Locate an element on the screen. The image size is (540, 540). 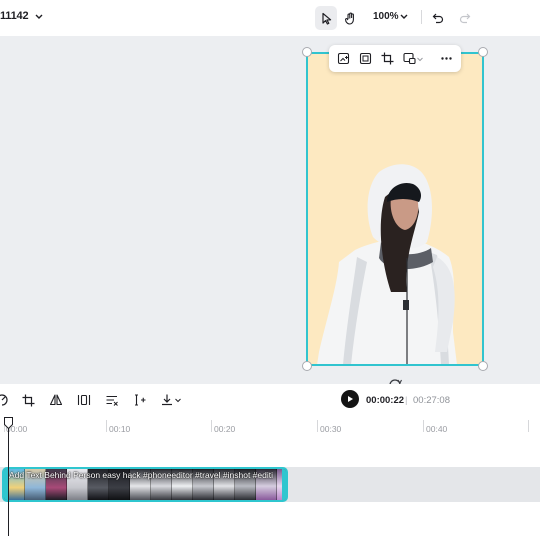
undo-button is located at coordinates (438, 18).